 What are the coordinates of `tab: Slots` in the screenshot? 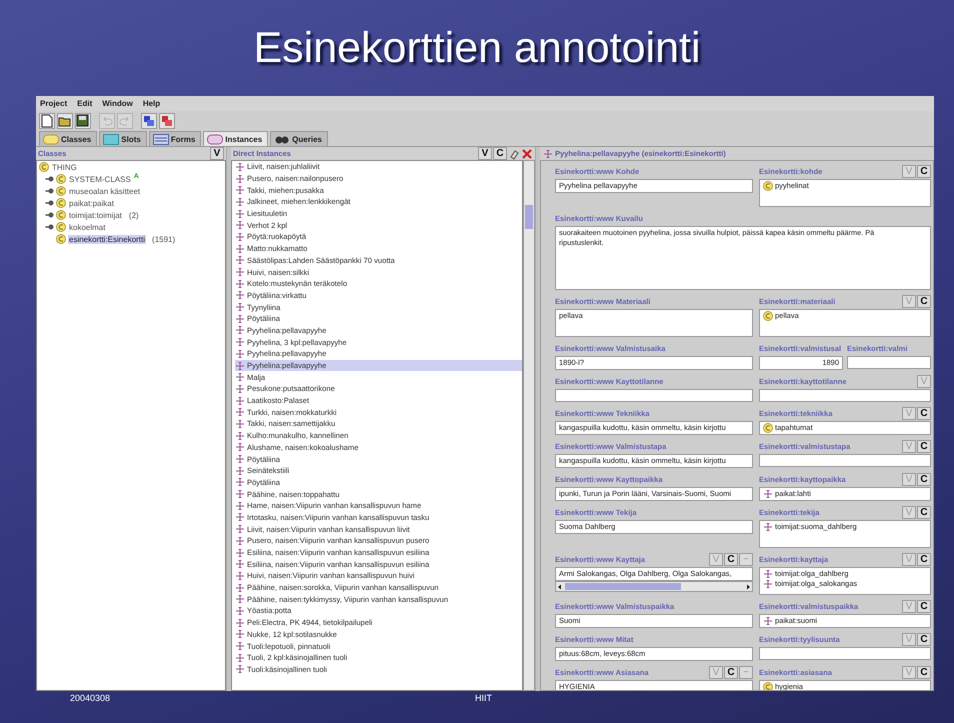 It's located at (123, 138).